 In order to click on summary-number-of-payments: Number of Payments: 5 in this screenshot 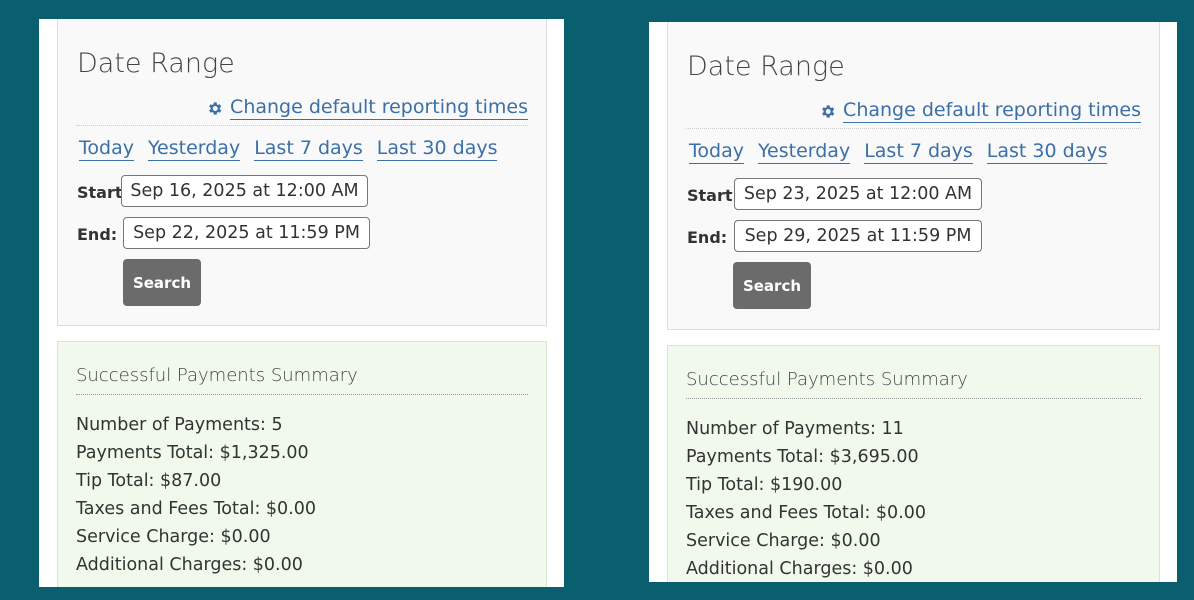, I will do `click(179, 425)`.